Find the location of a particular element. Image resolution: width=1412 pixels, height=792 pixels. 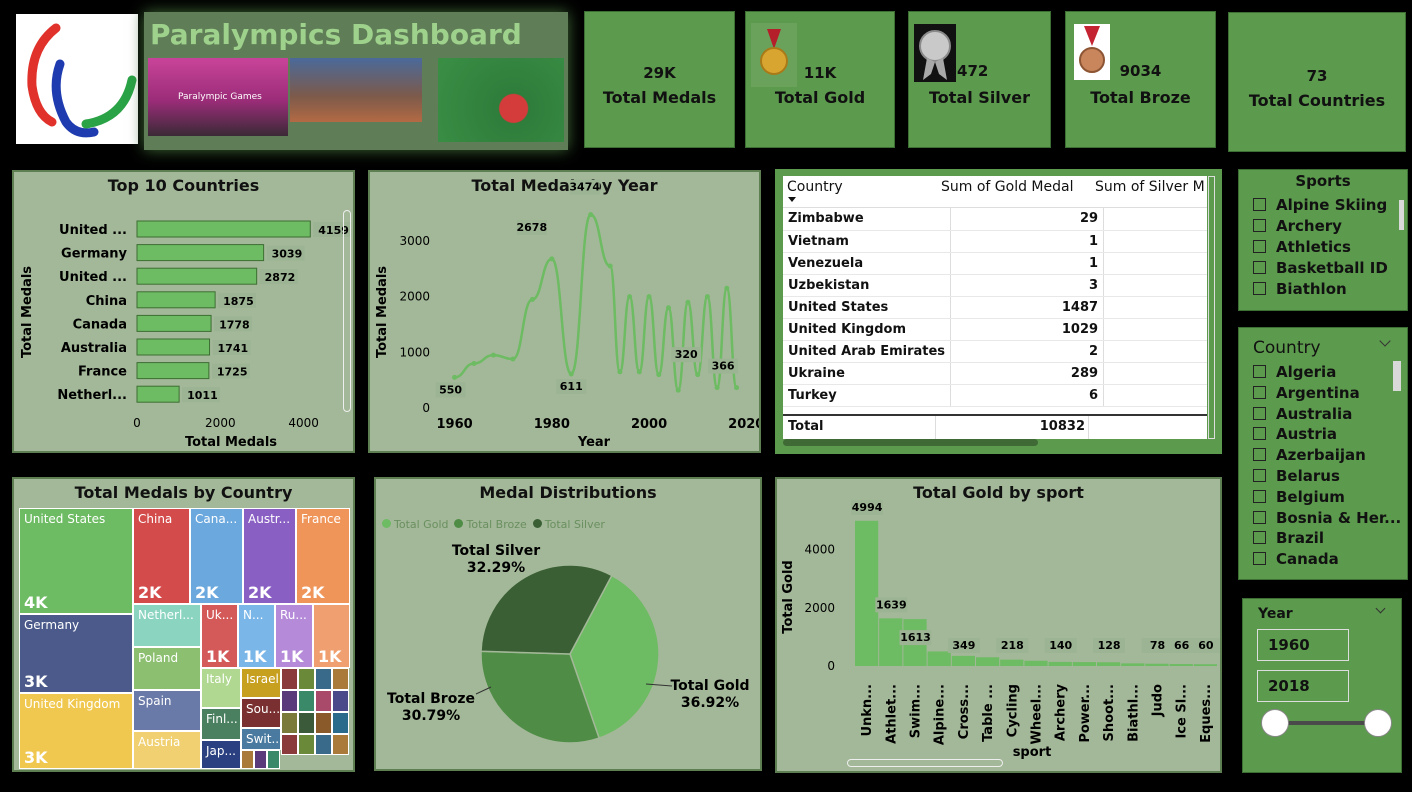

kpi-total-silver: 9472 Total Silver is located at coordinates (979, 79).